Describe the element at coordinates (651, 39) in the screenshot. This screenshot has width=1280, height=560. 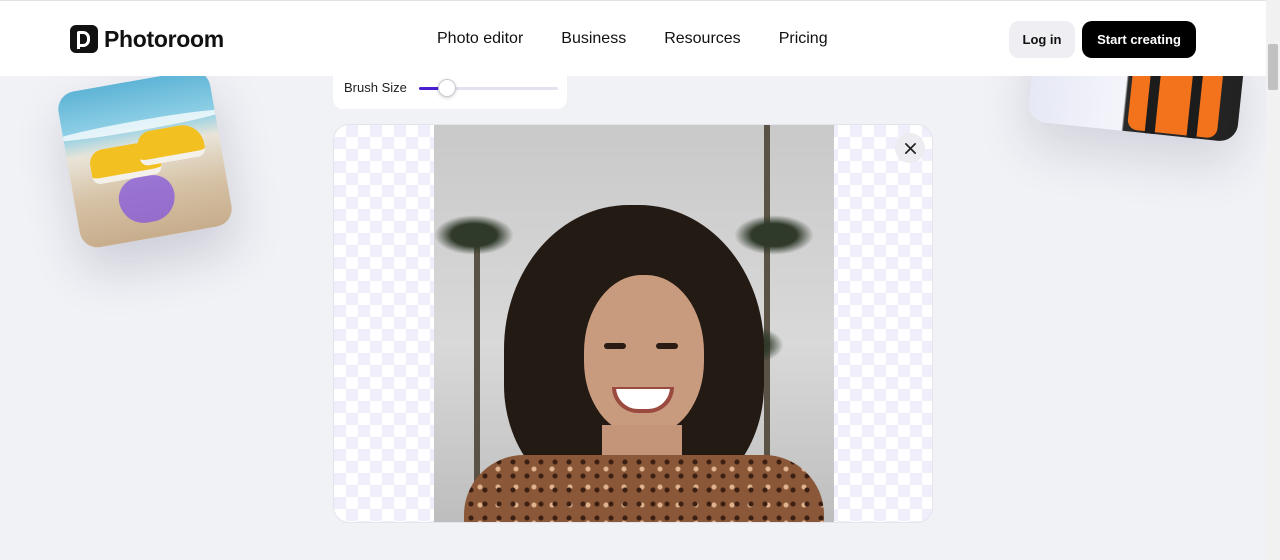
I see `main-nav: Photo editor Business Resources Pricing` at that location.